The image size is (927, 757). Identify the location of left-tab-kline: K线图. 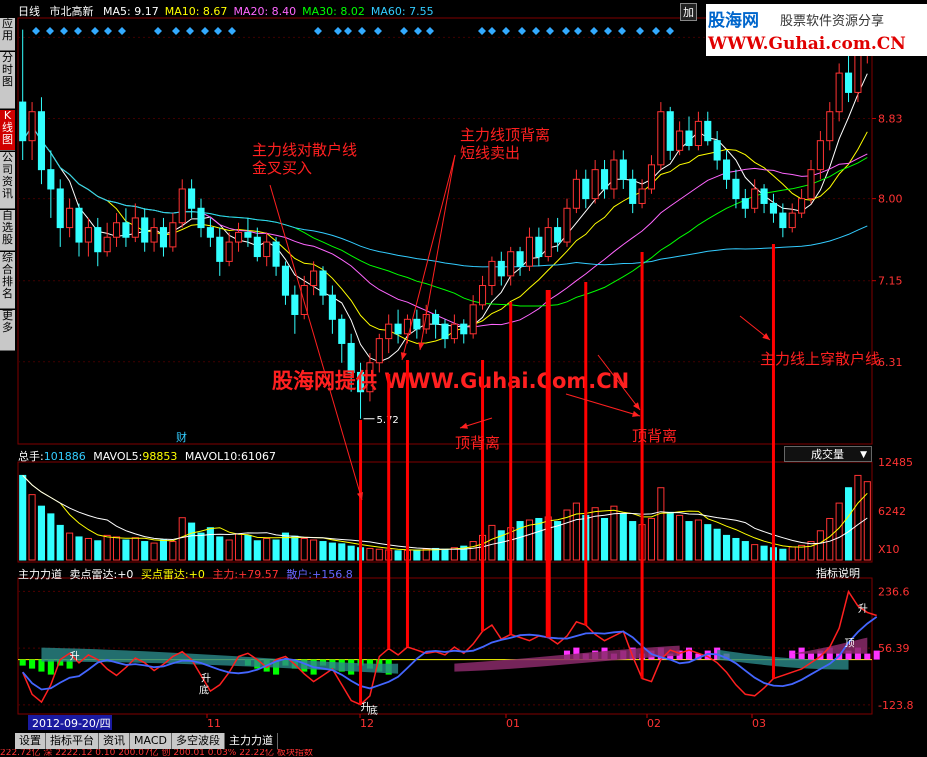
(7, 130).